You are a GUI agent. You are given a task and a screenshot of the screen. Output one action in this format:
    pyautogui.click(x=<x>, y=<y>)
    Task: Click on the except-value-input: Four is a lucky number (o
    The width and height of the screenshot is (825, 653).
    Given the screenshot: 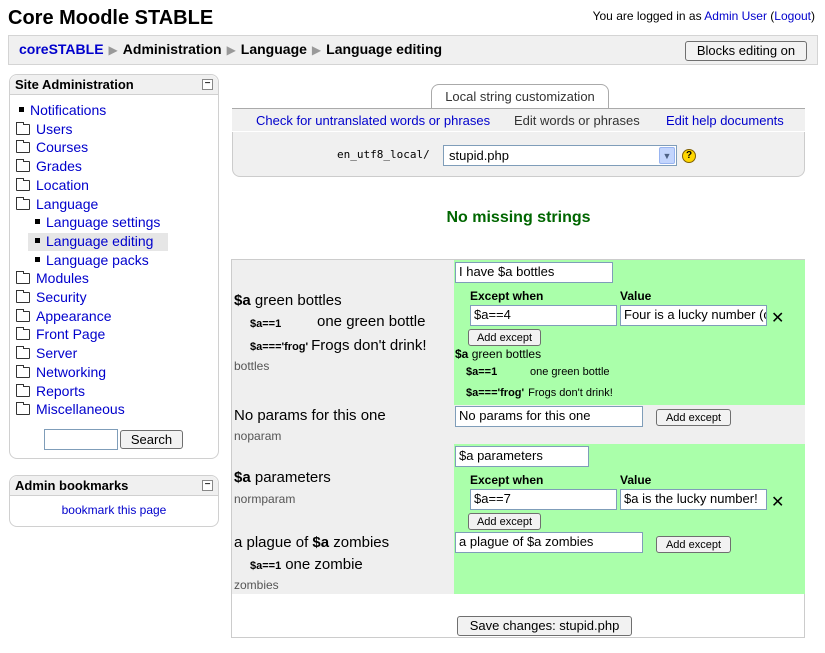 What is the action you would take?
    pyautogui.click(x=693, y=315)
    